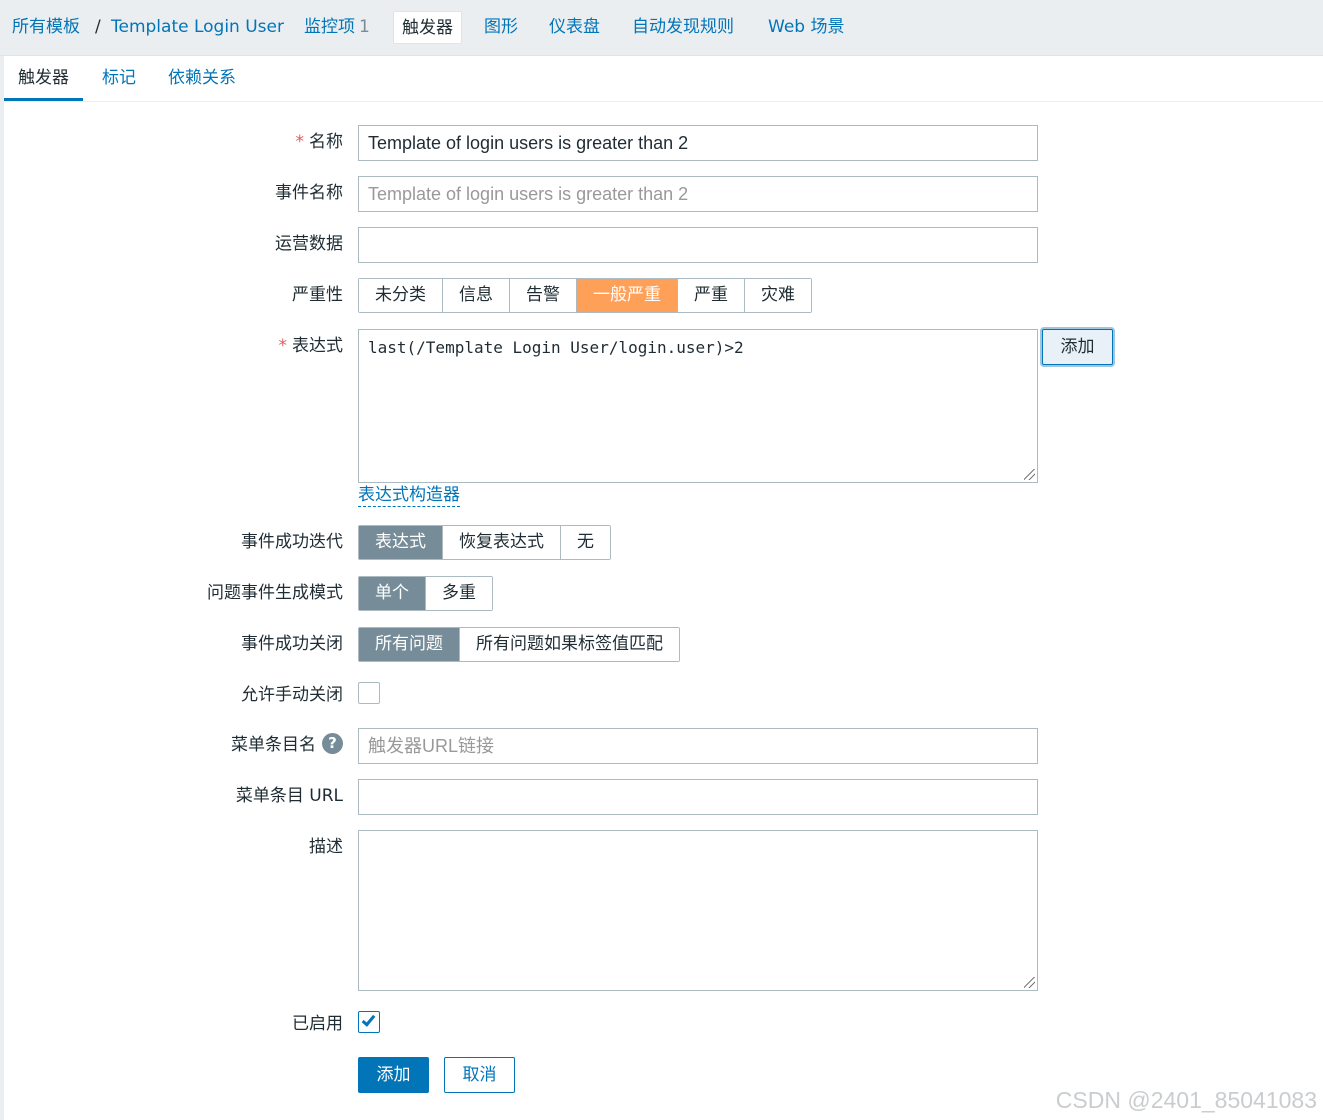  Describe the element at coordinates (698, 245) in the screenshot. I see `opdata-input` at that location.